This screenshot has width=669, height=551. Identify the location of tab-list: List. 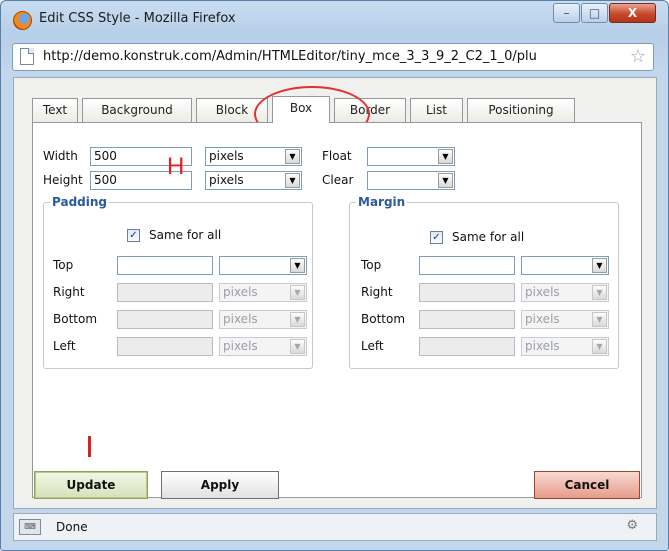
(436, 110).